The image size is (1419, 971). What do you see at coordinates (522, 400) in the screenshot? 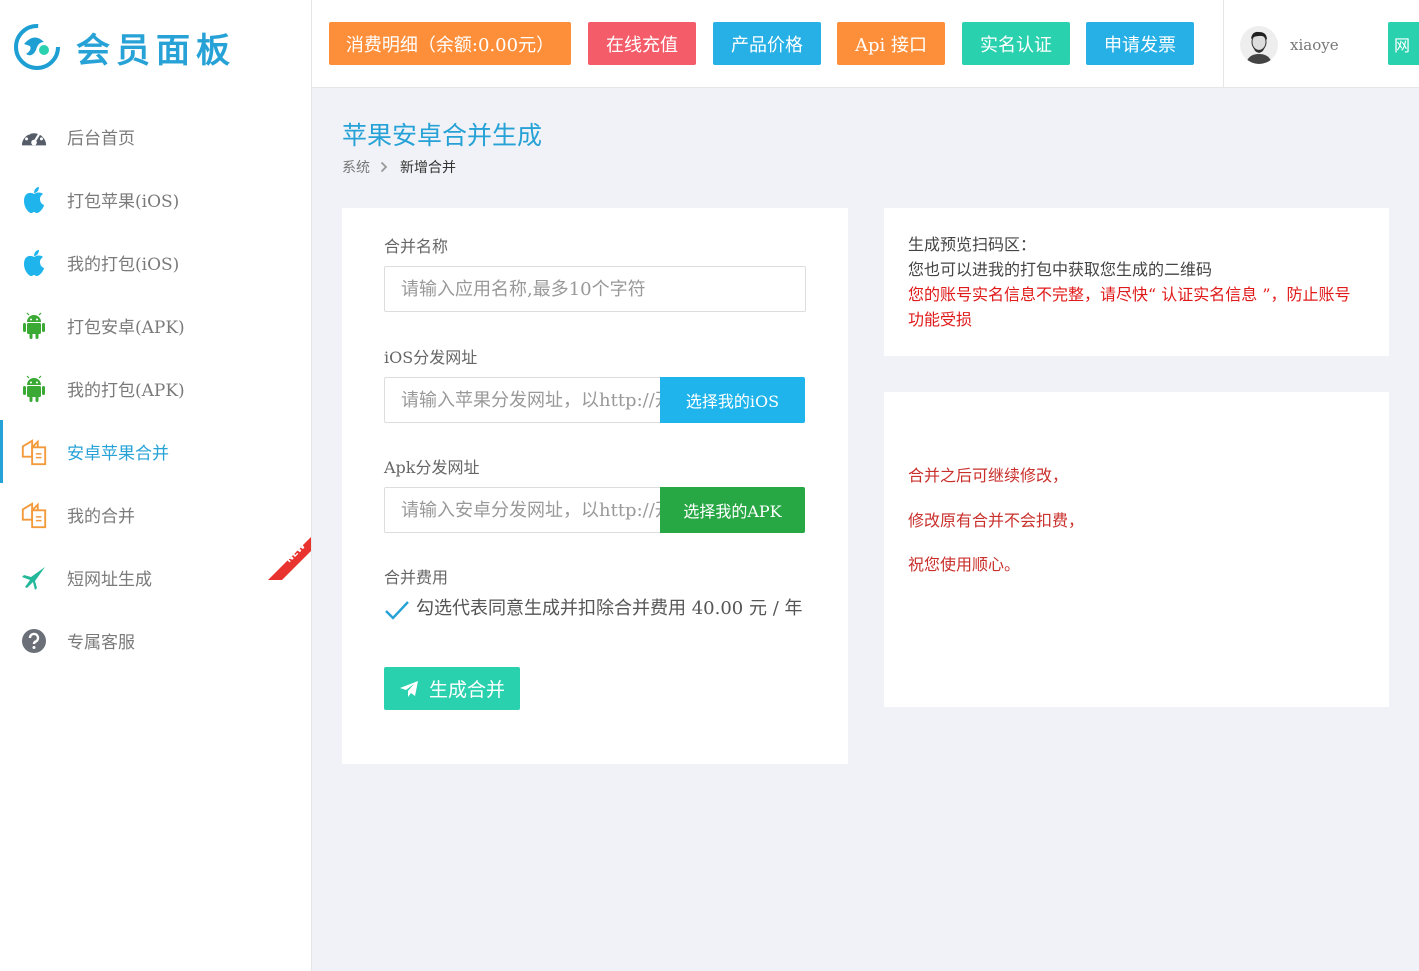
I see `ios-url-input` at bounding box center [522, 400].